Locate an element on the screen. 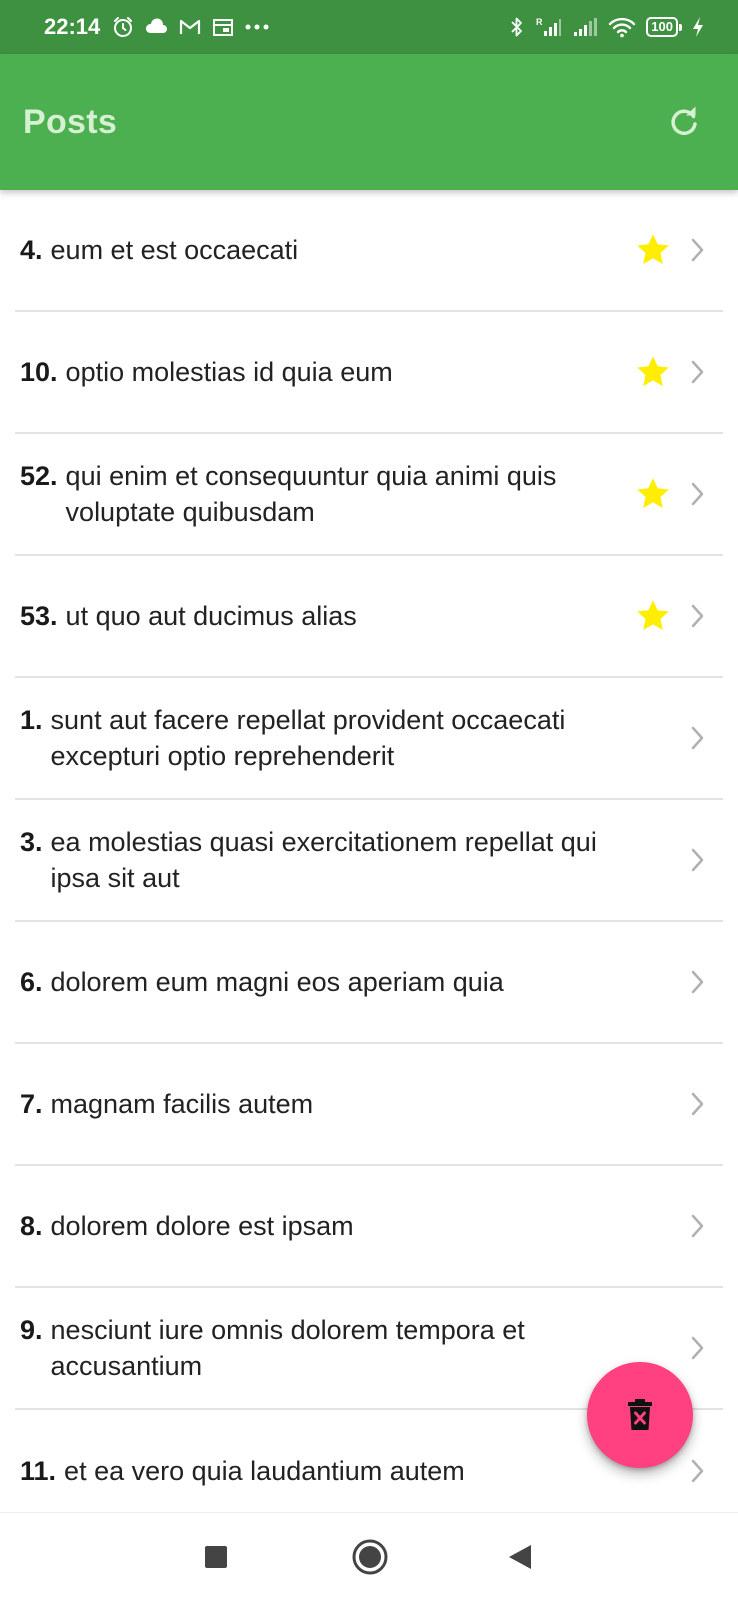 The height and width of the screenshot is (1600, 738). back-button is located at coordinates (520, 1557).